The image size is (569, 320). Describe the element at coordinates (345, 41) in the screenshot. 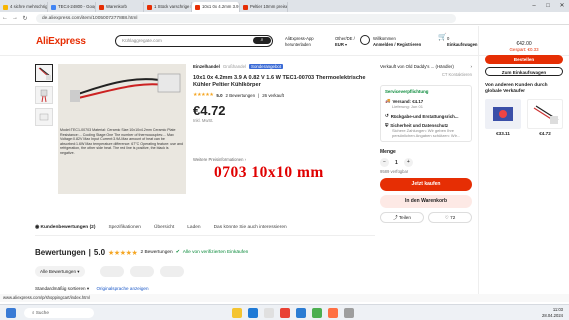

I see `language-currency-selector: Other/DE / EUR ▾` at that location.